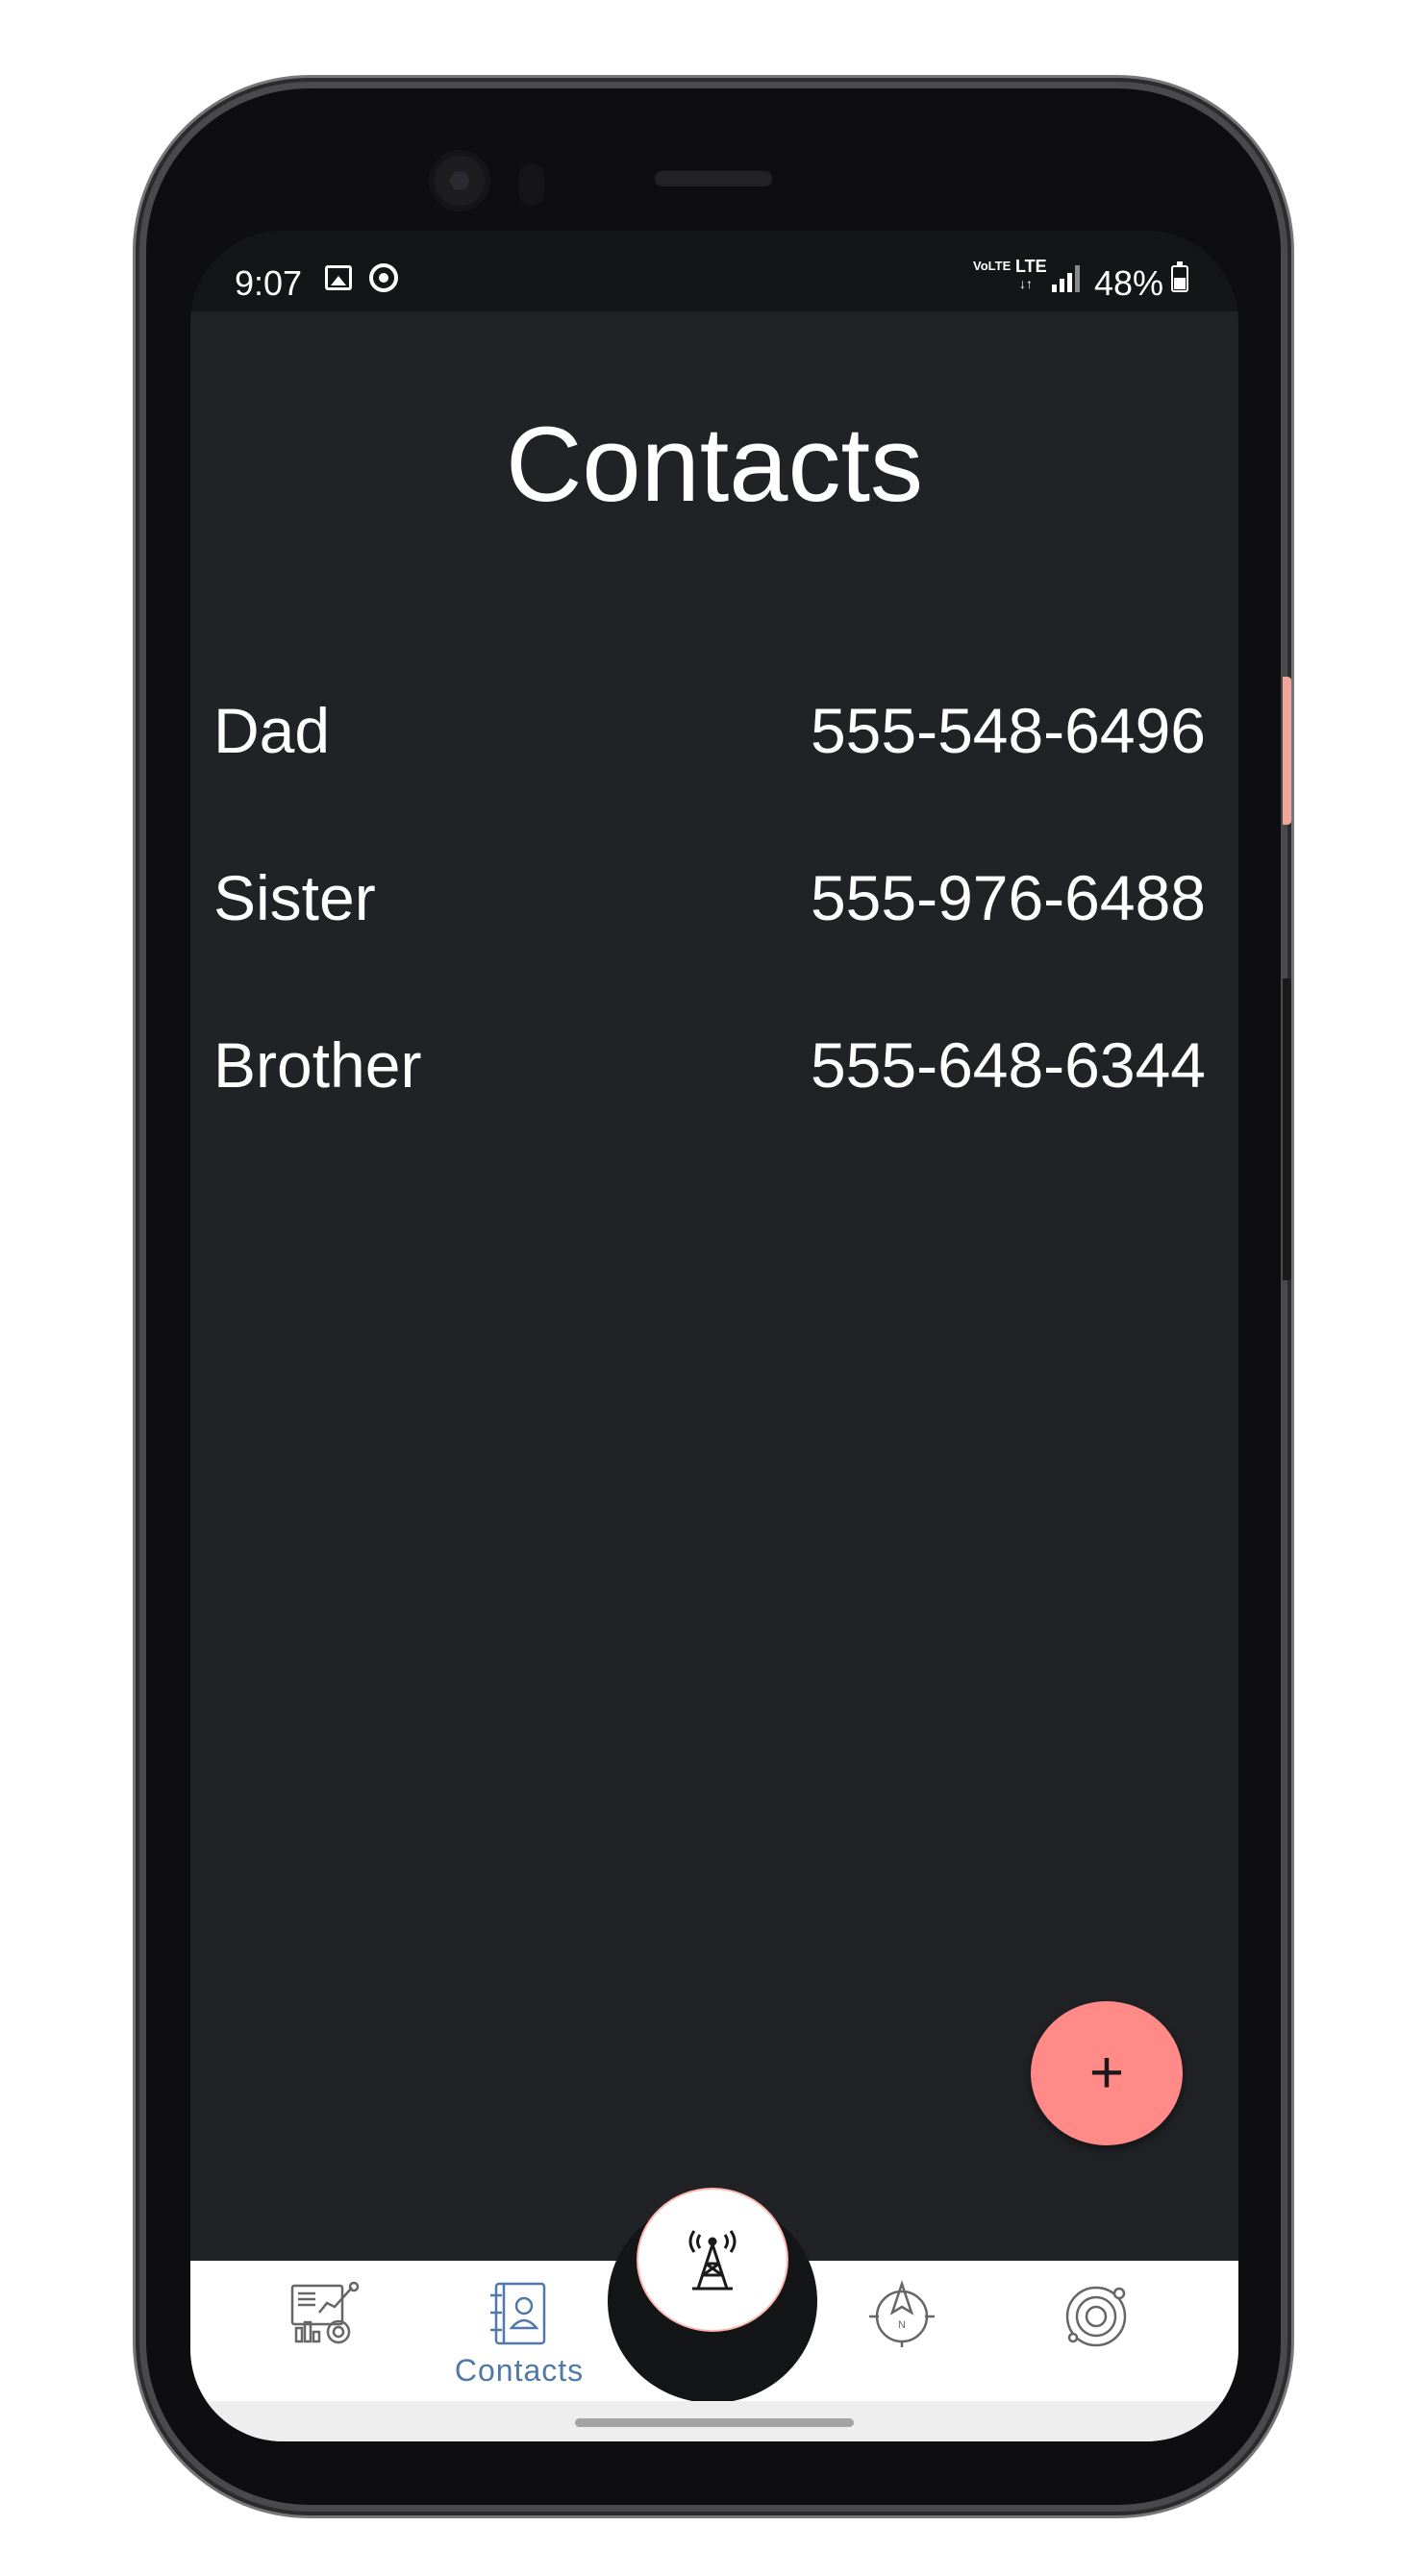 The height and width of the screenshot is (2576, 1424). What do you see at coordinates (518, 2313) in the screenshot?
I see `contacts-book-icon` at bounding box center [518, 2313].